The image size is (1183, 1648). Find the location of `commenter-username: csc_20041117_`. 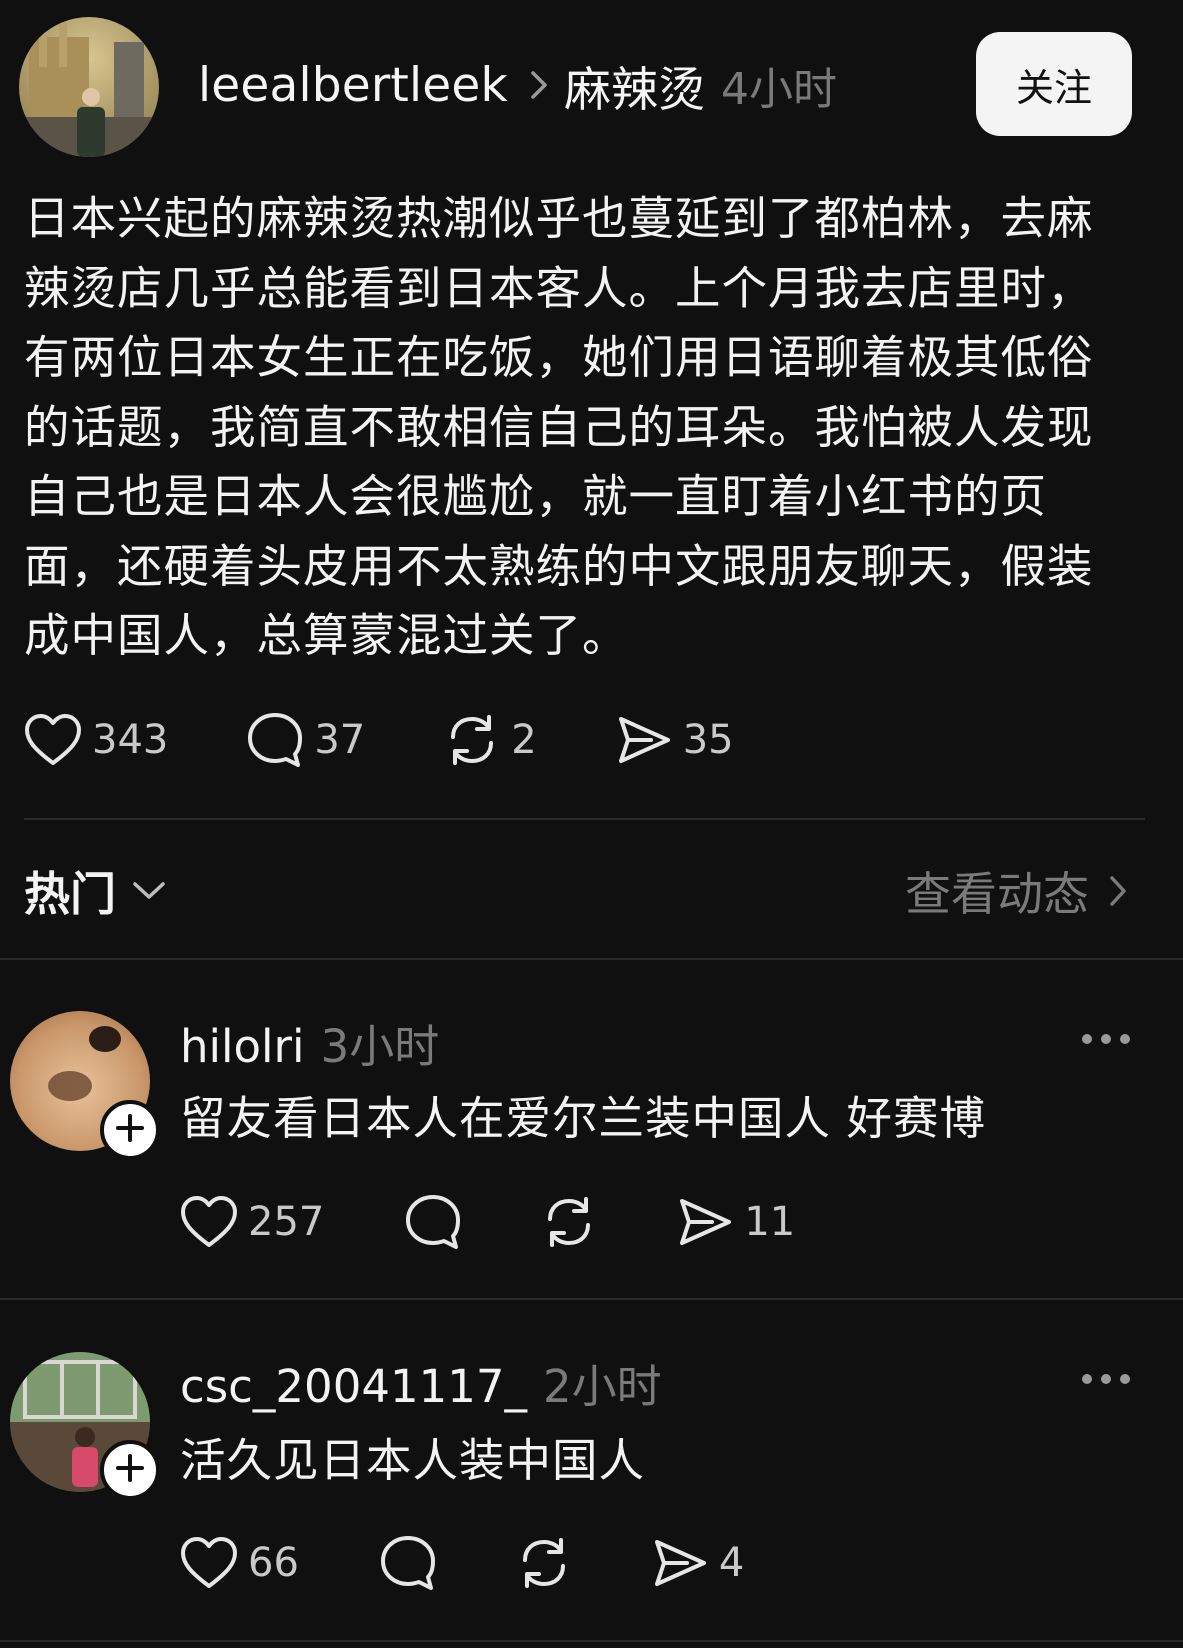

commenter-username: csc_20041117_ is located at coordinates (353, 1386).